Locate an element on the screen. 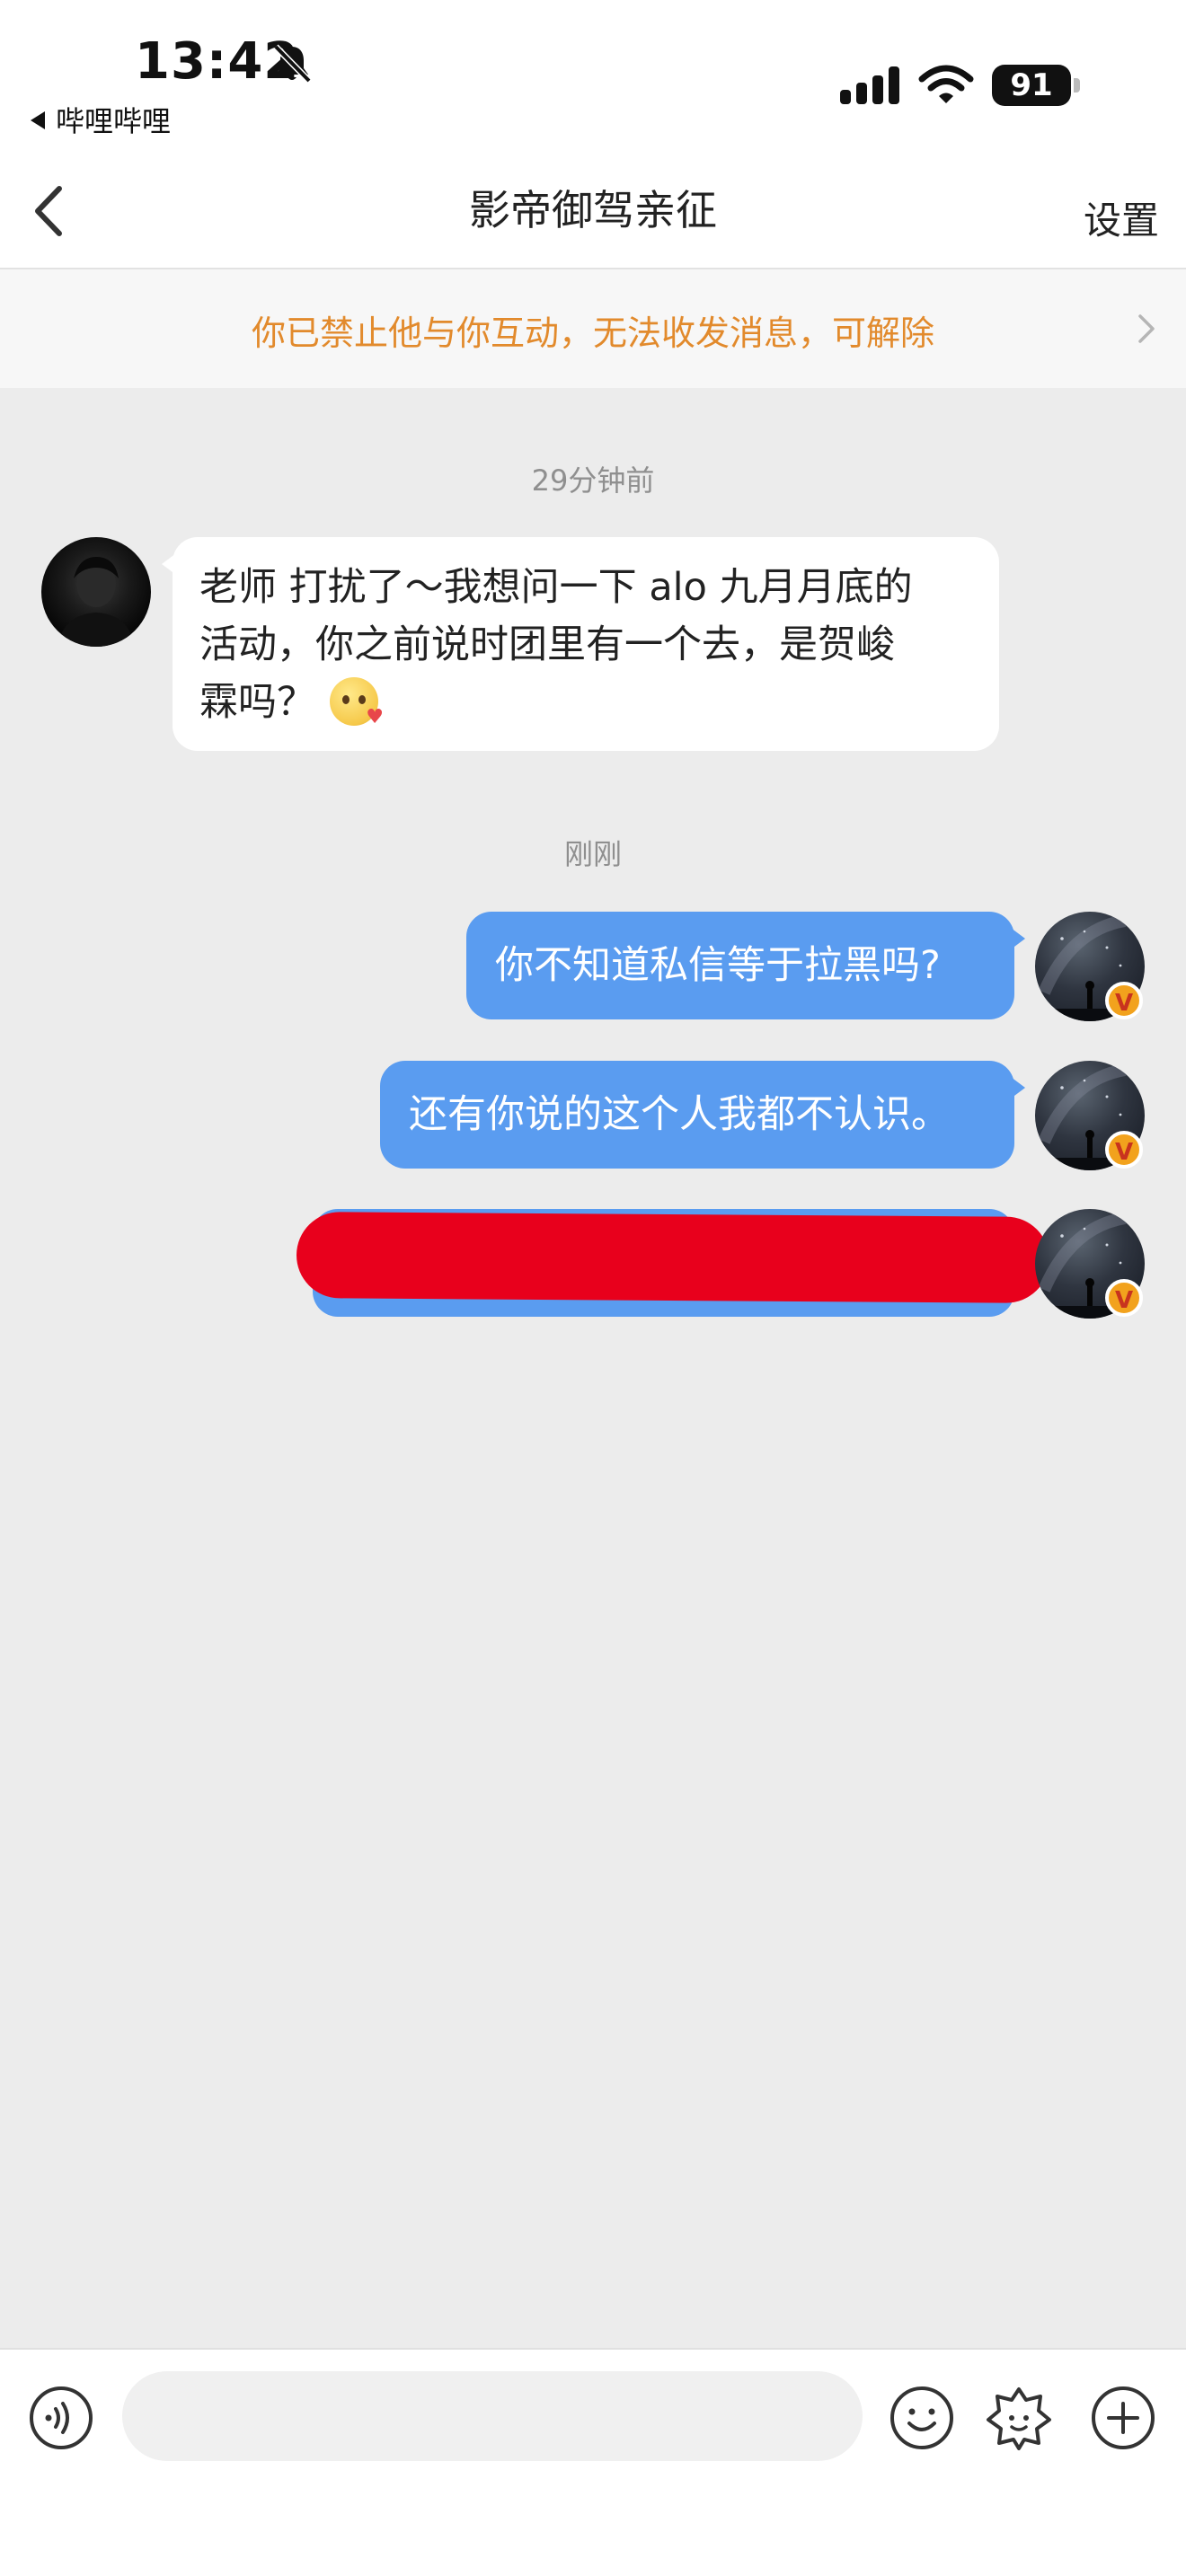 This screenshot has height=2576, width=1186. chevron-right-icon is located at coordinates (1146, 328).